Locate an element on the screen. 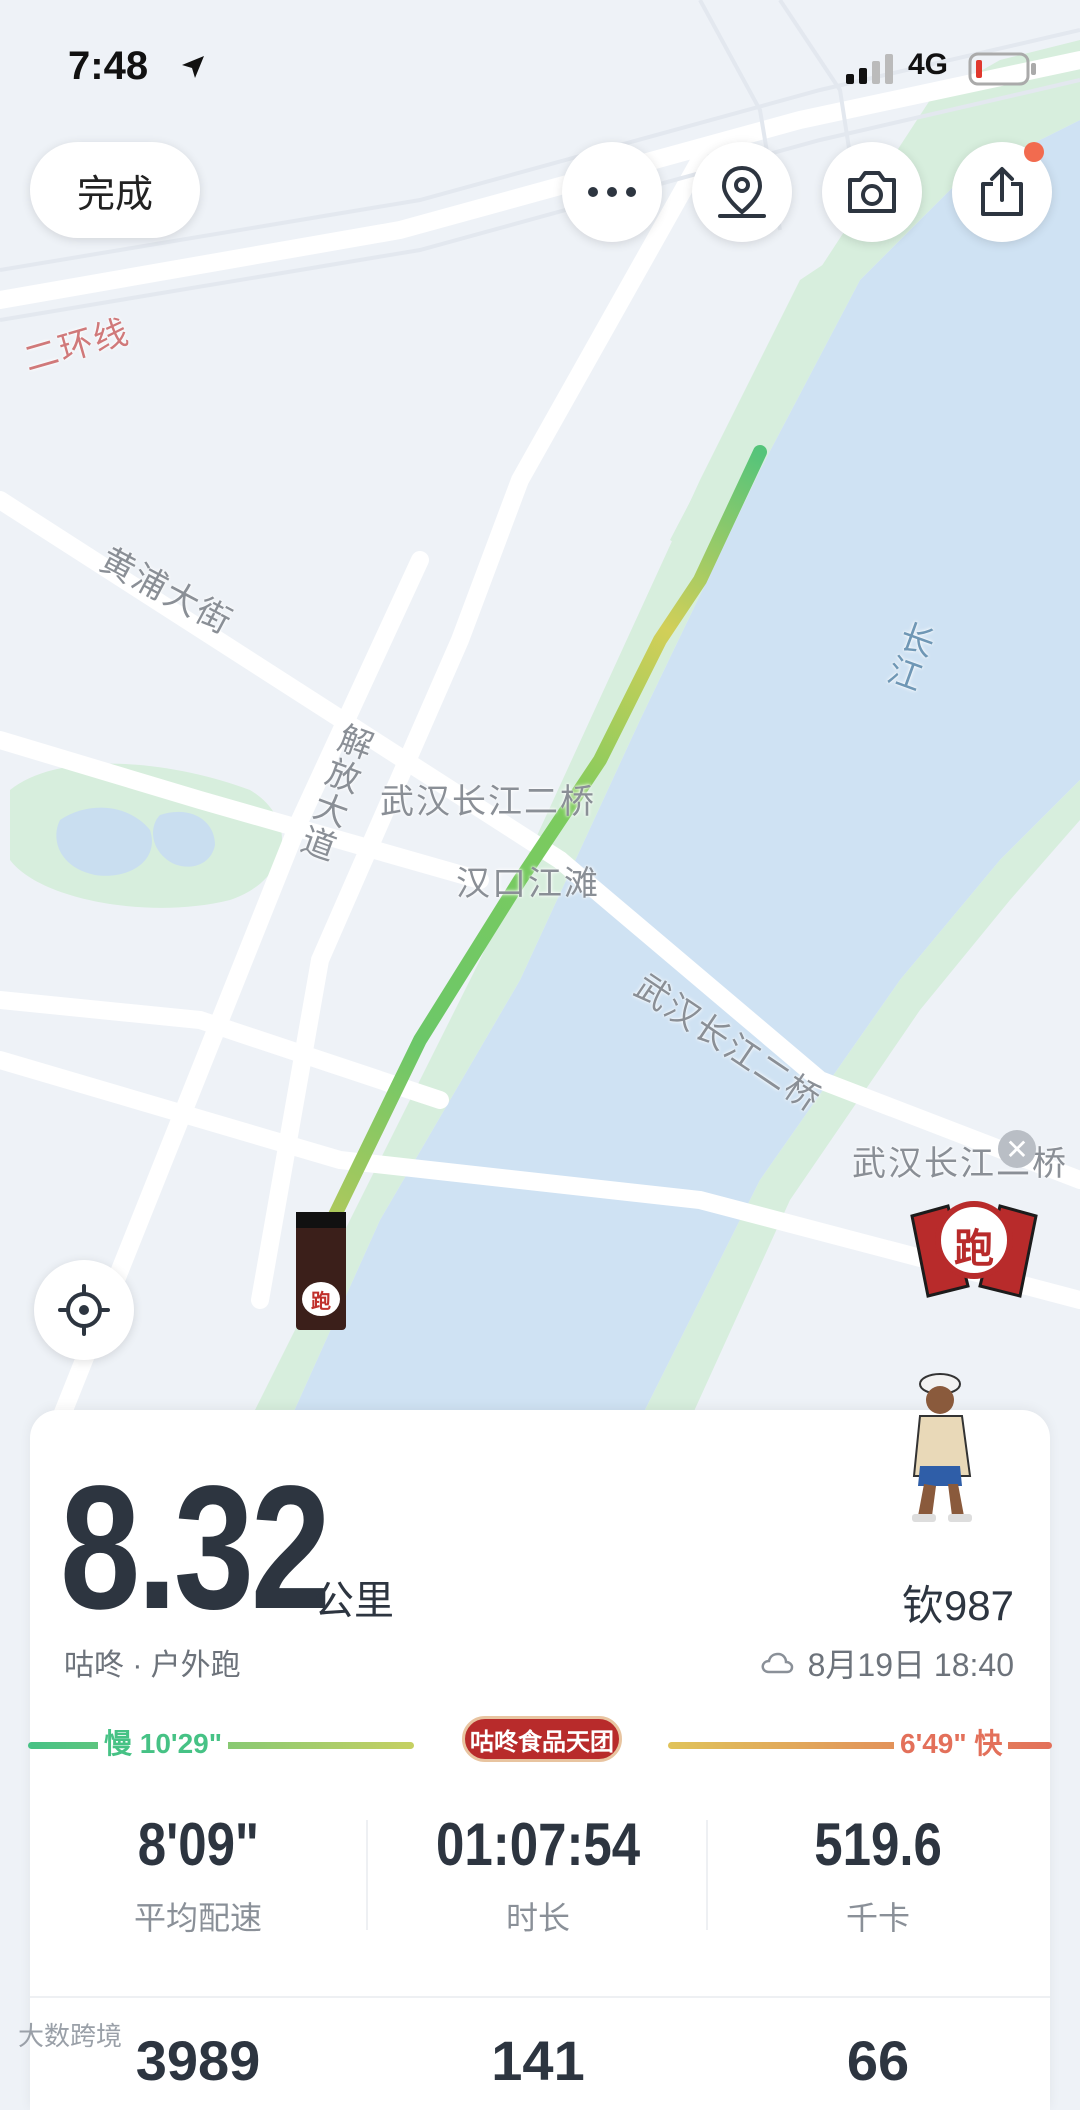 The height and width of the screenshot is (2110, 1080). stat-calories: 519.6 千卡 is located at coordinates (878, 1874).